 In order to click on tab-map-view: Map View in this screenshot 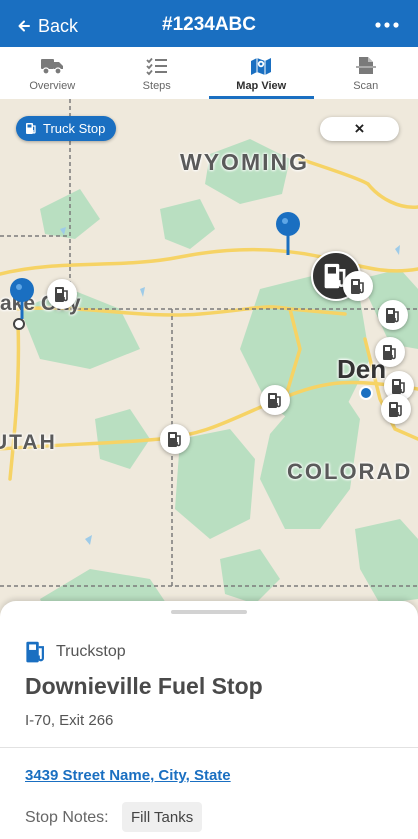, I will do `click(261, 73)`.